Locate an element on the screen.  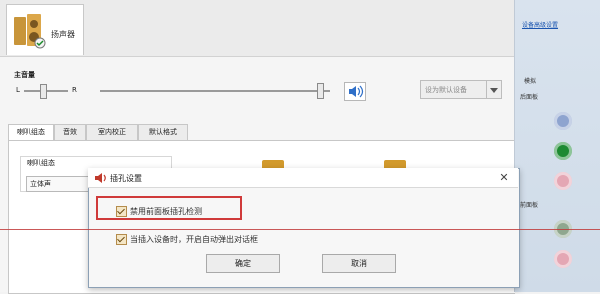
highlight-box is located at coordinates (169, 208).